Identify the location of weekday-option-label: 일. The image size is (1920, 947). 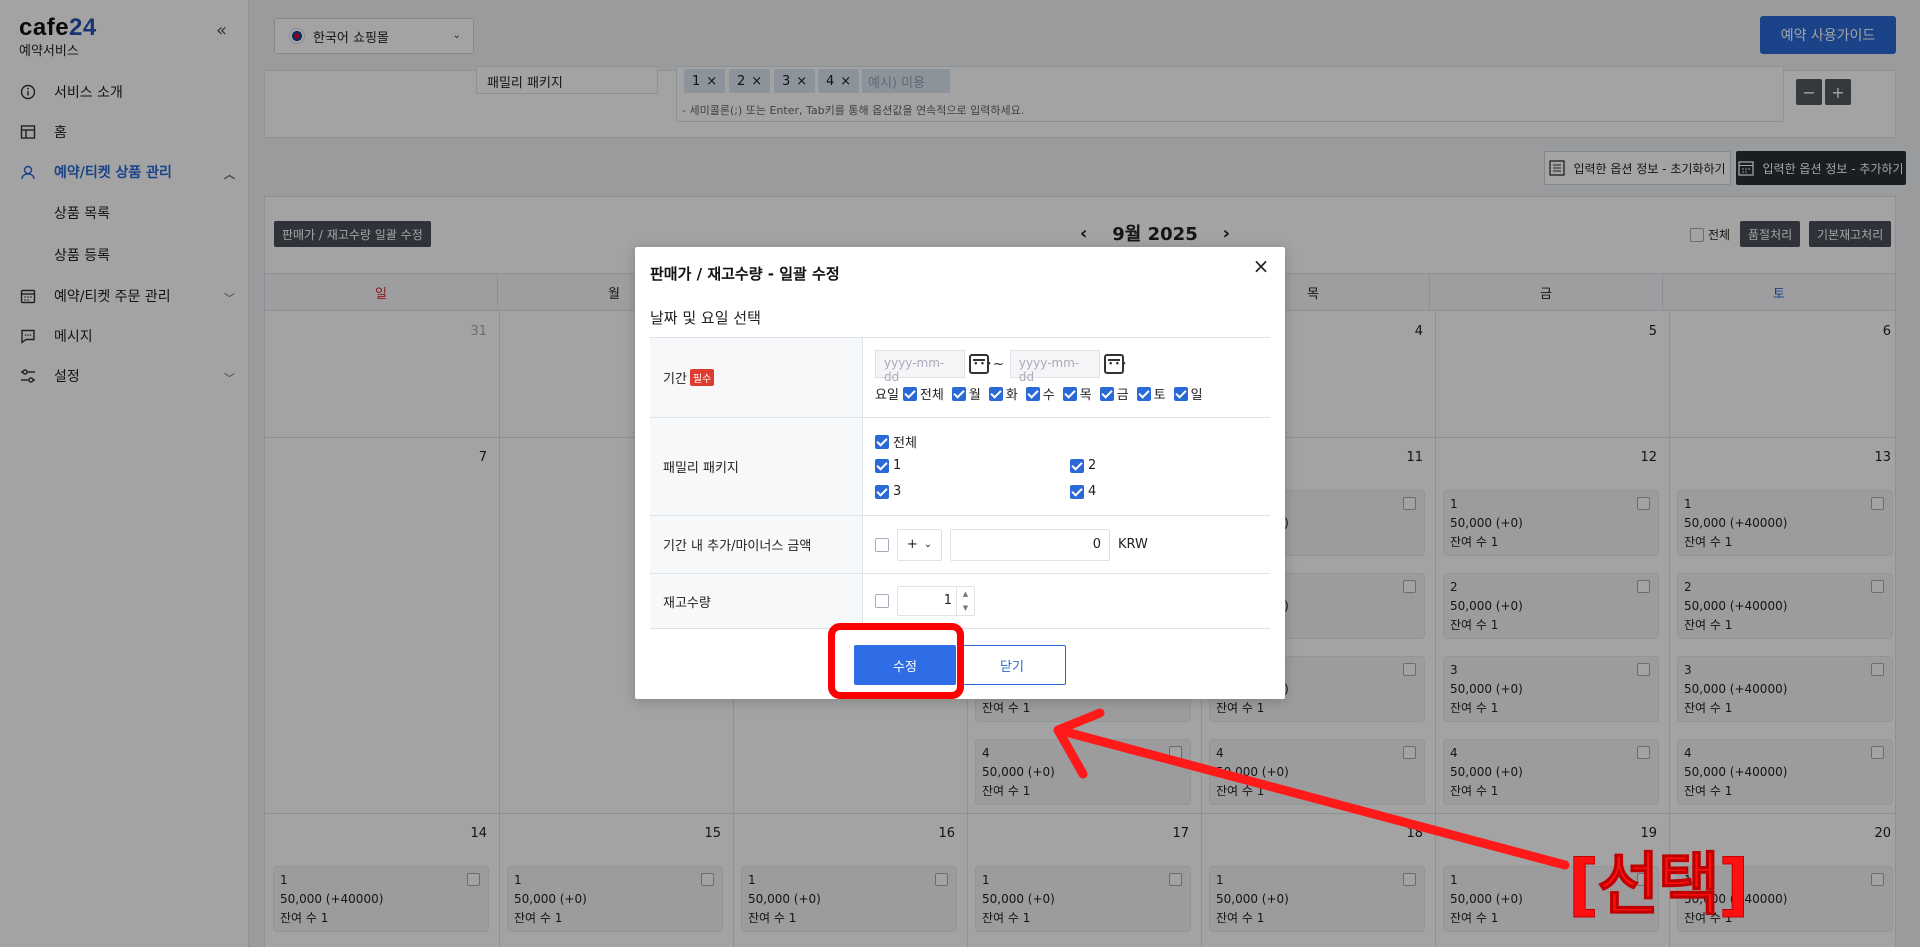
(1196, 395).